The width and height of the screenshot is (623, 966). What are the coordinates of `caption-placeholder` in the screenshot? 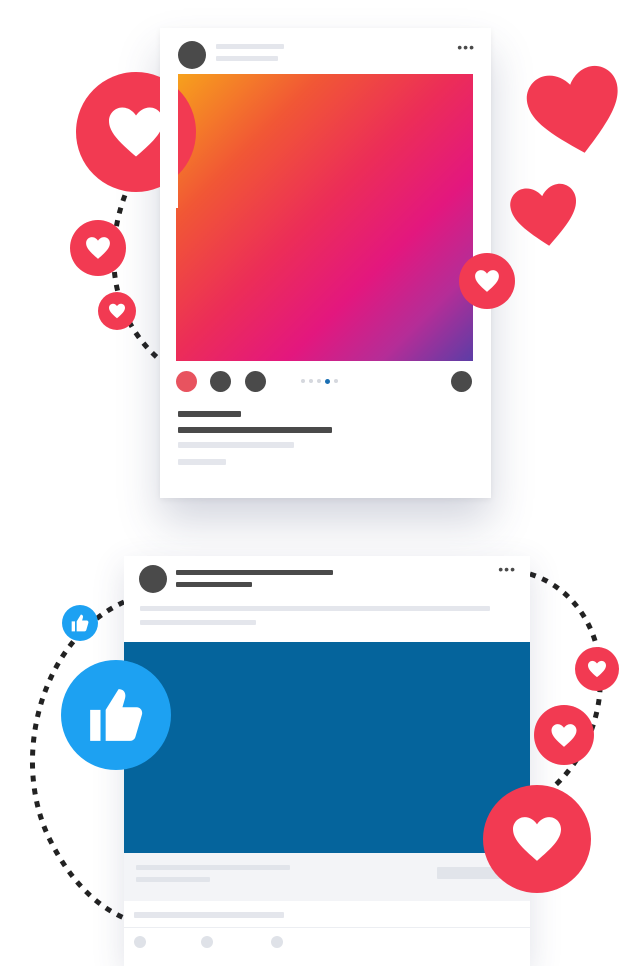 It's located at (255, 430).